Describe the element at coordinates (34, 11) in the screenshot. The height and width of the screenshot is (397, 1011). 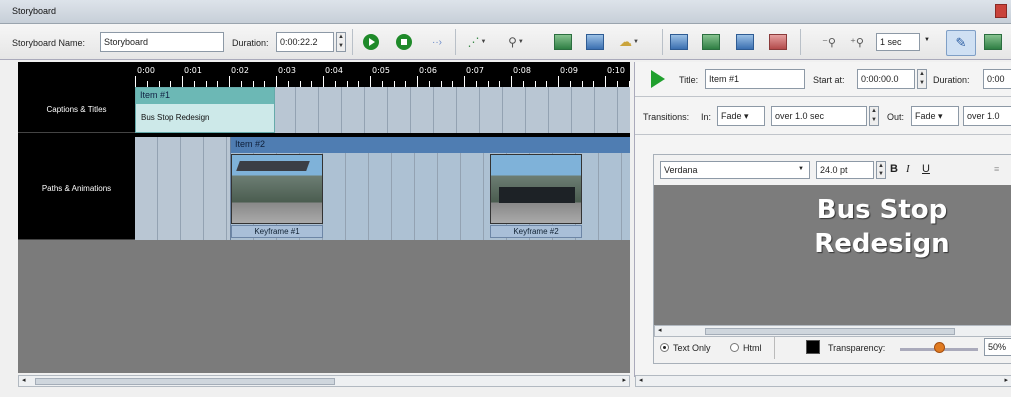
I see `window-title: Storyboard` at that location.